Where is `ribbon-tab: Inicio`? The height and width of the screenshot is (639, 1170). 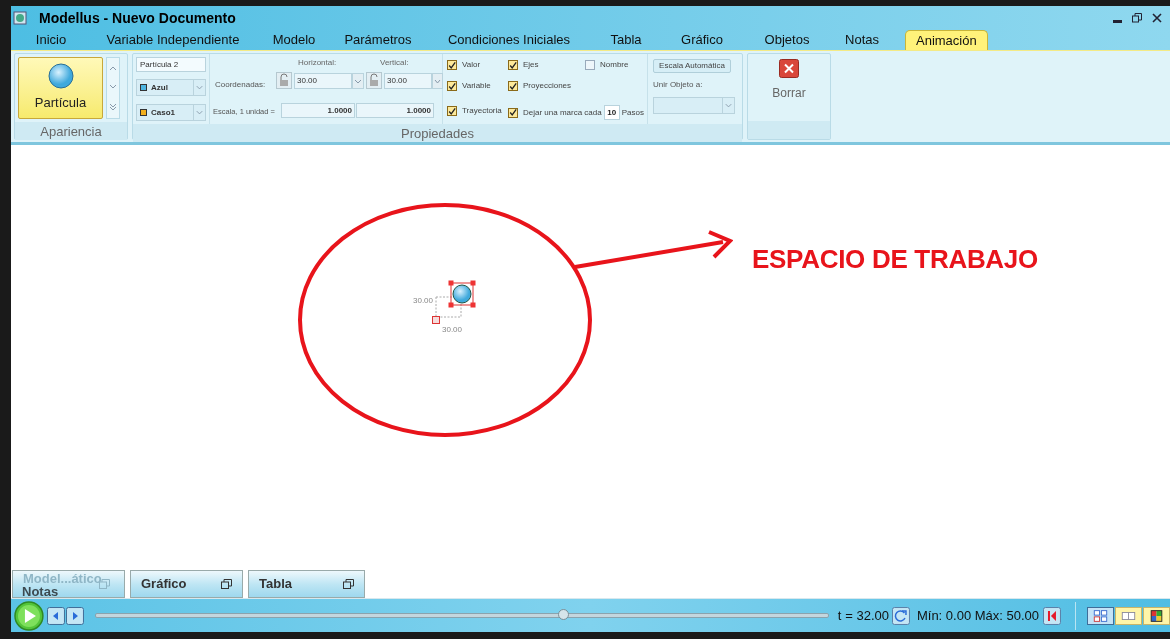 ribbon-tab: Inicio is located at coordinates (51, 40).